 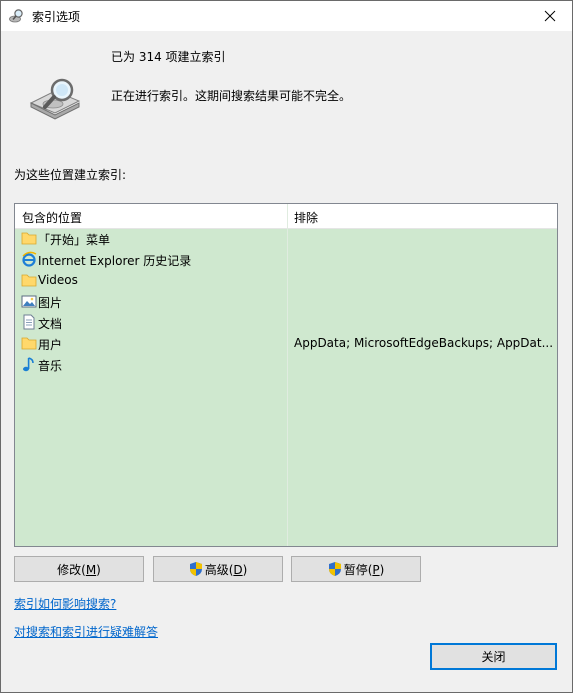 What do you see at coordinates (50, 303) in the screenshot?
I see `location-name: 图片` at bounding box center [50, 303].